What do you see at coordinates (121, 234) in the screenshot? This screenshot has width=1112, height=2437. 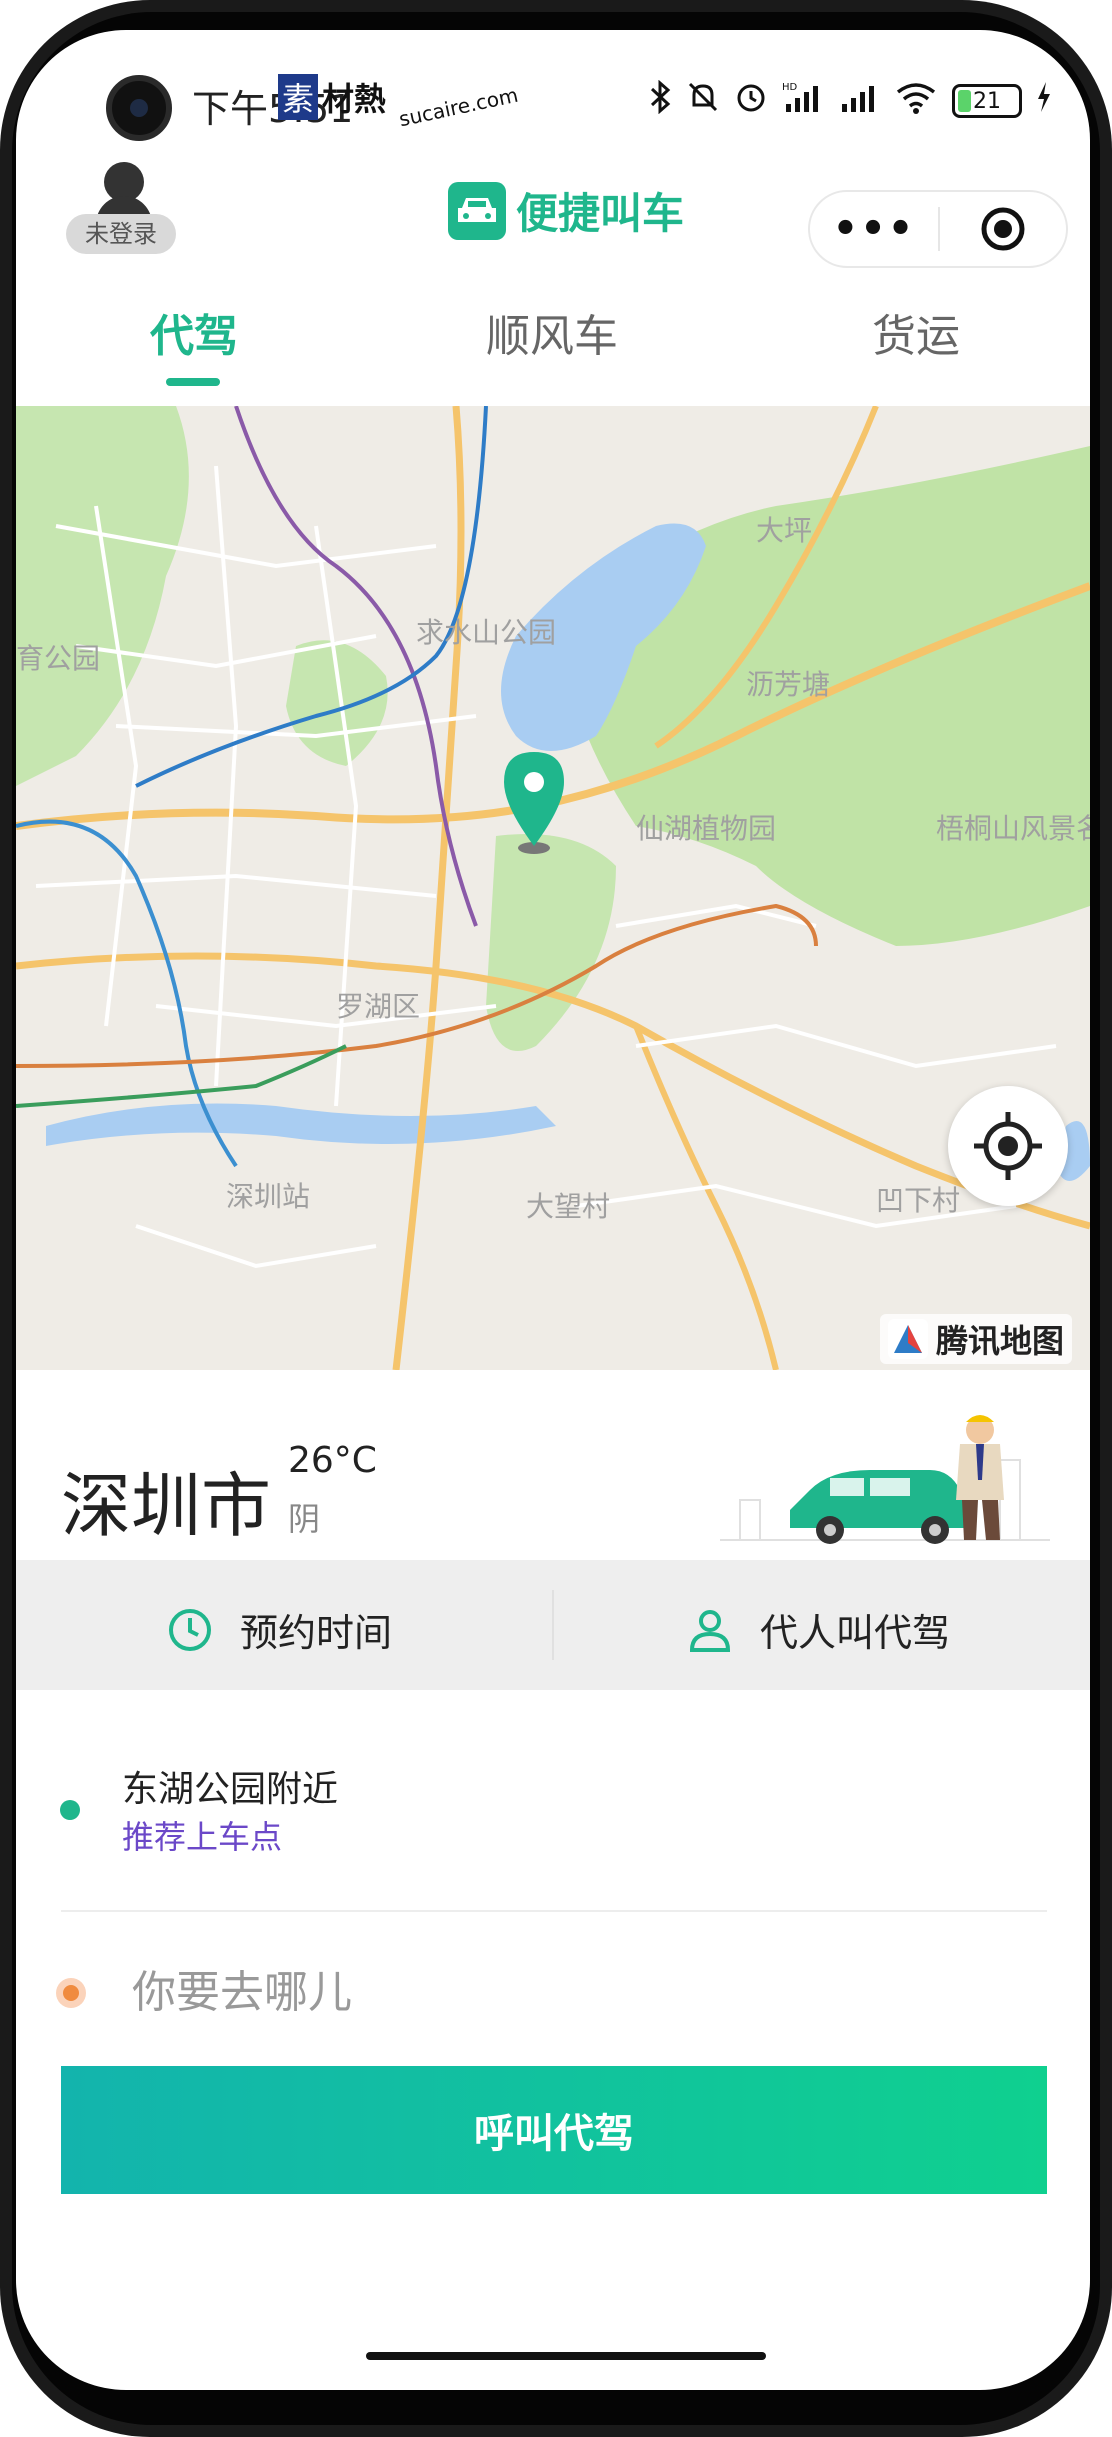 I see `login-status-label: 未登录` at bounding box center [121, 234].